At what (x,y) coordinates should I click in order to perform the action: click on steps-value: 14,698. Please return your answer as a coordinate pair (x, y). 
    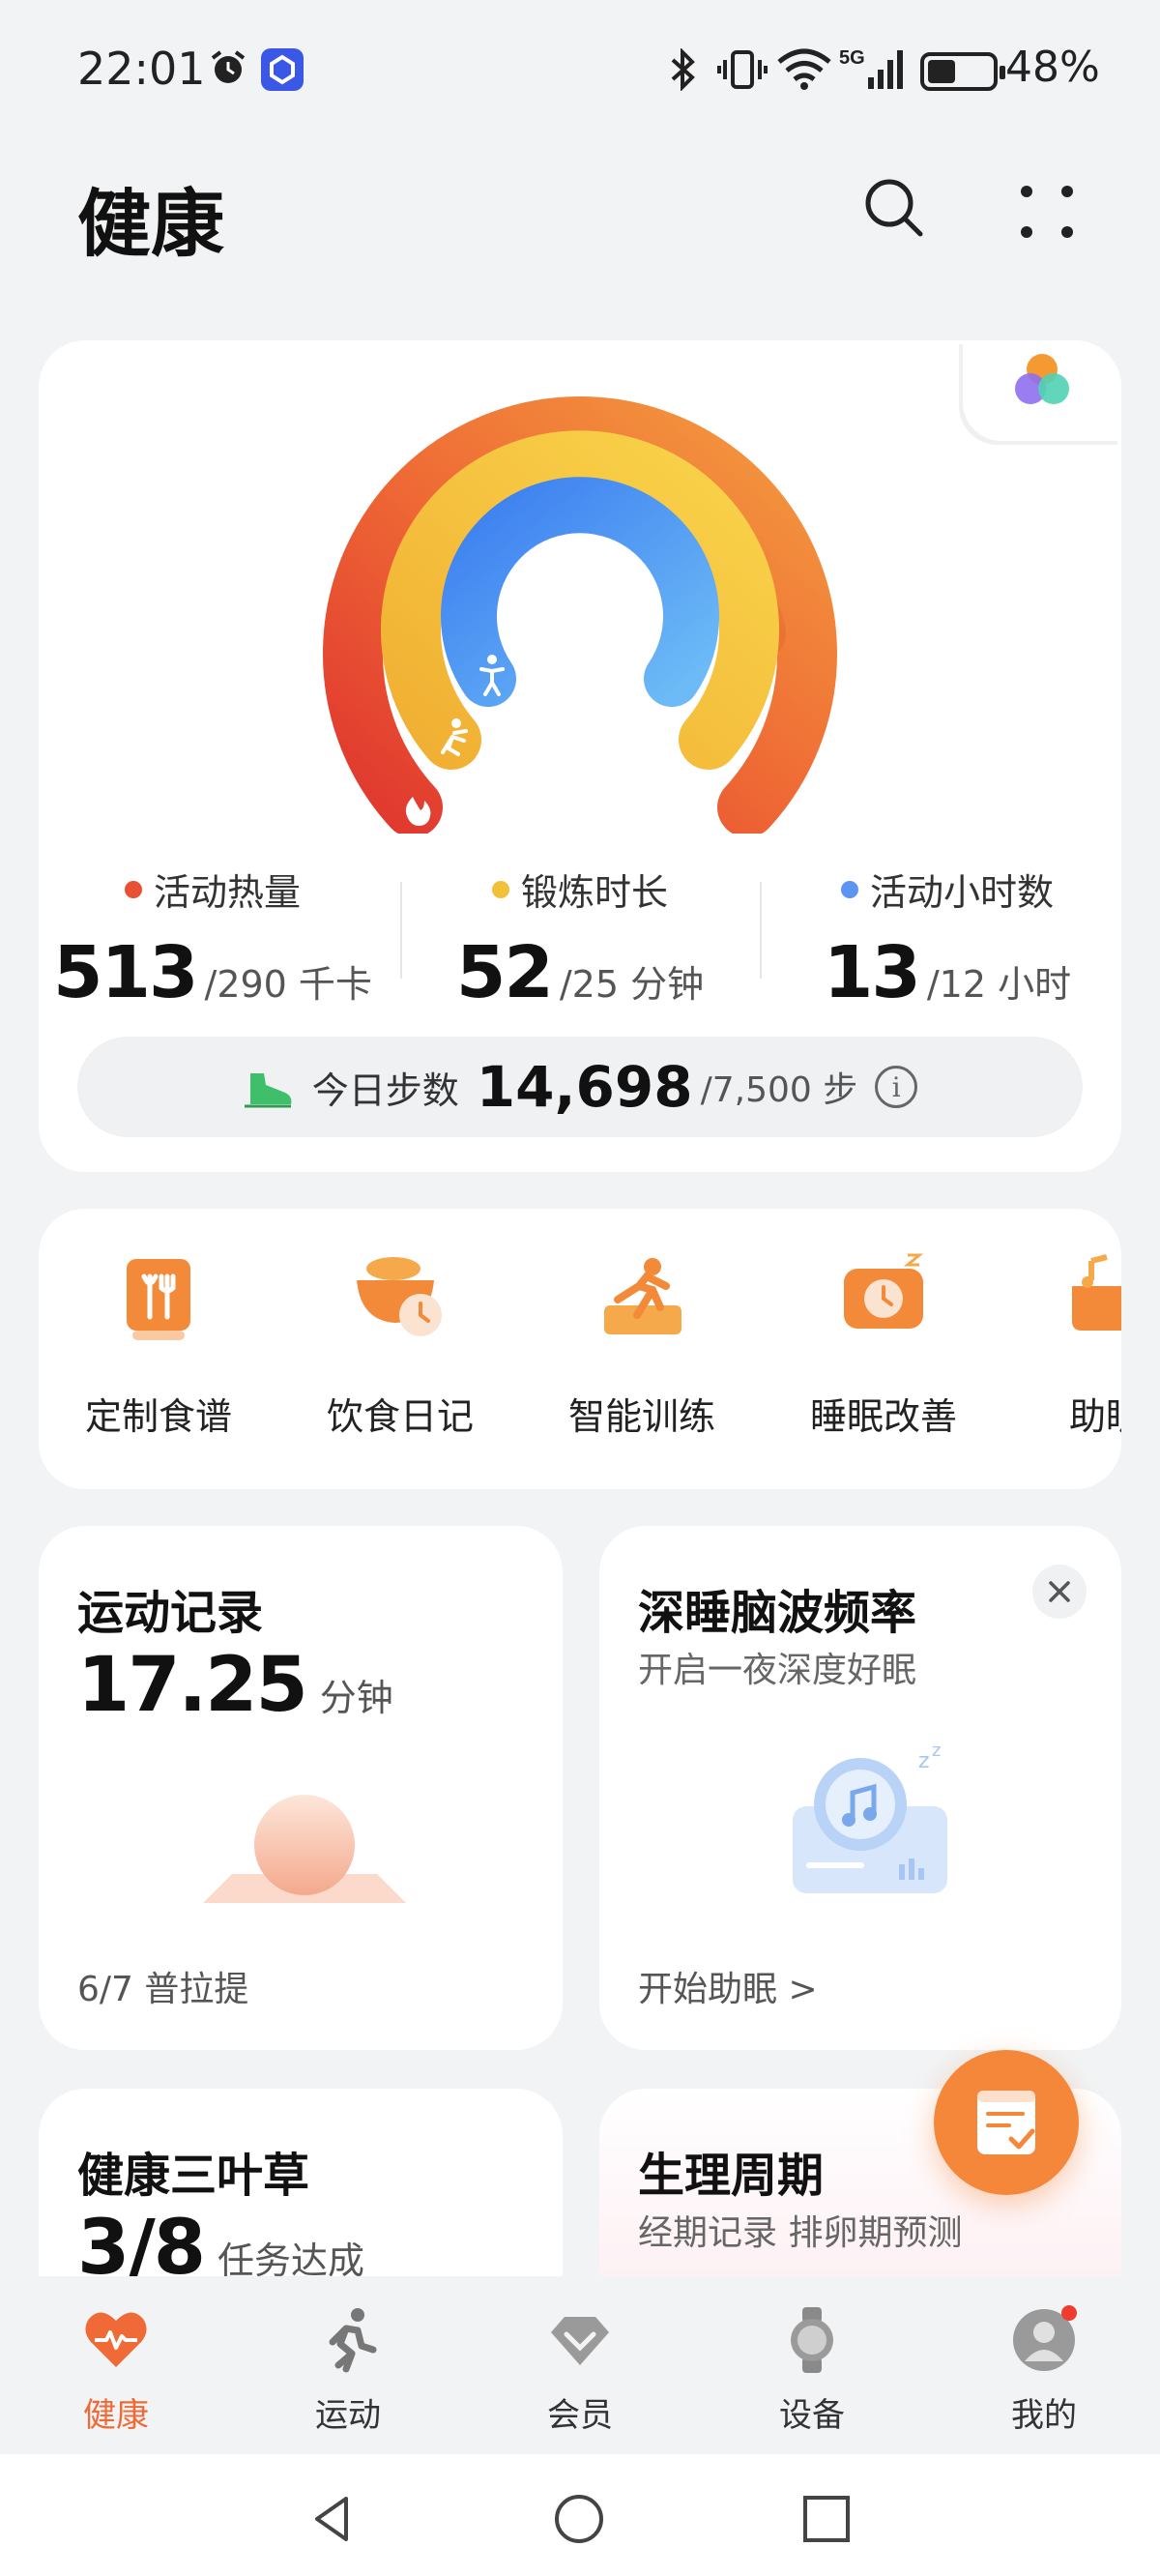
    Looking at the image, I should click on (584, 1087).